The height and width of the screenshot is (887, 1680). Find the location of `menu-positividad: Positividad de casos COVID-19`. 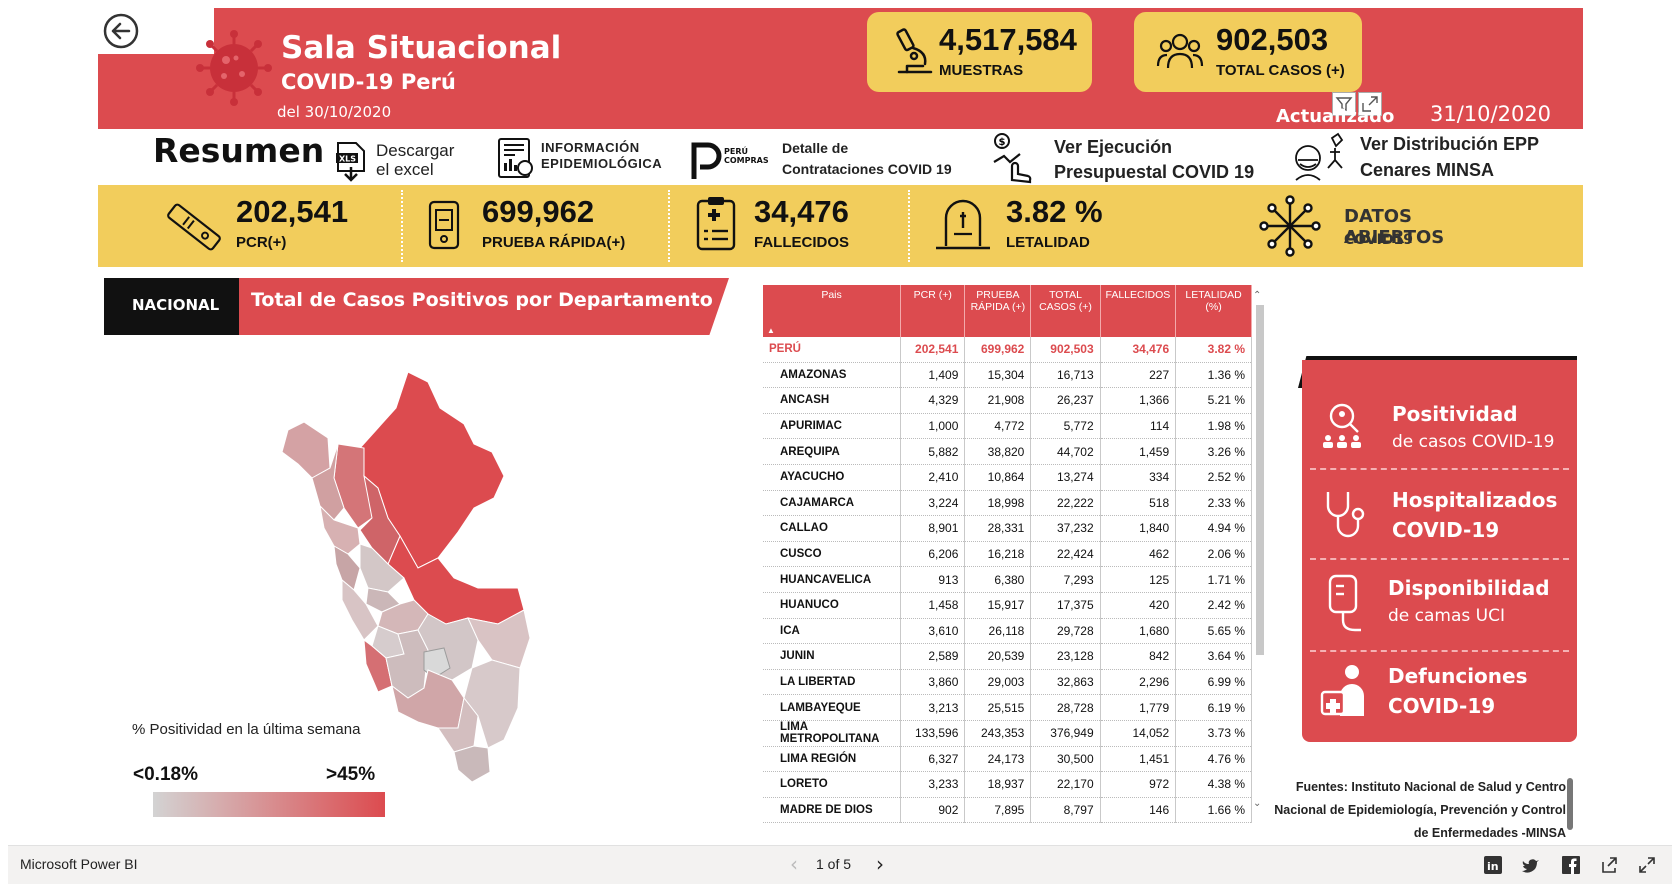

menu-positividad: Positividad de casos COVID-19 is located at coordinates (1439, 433).